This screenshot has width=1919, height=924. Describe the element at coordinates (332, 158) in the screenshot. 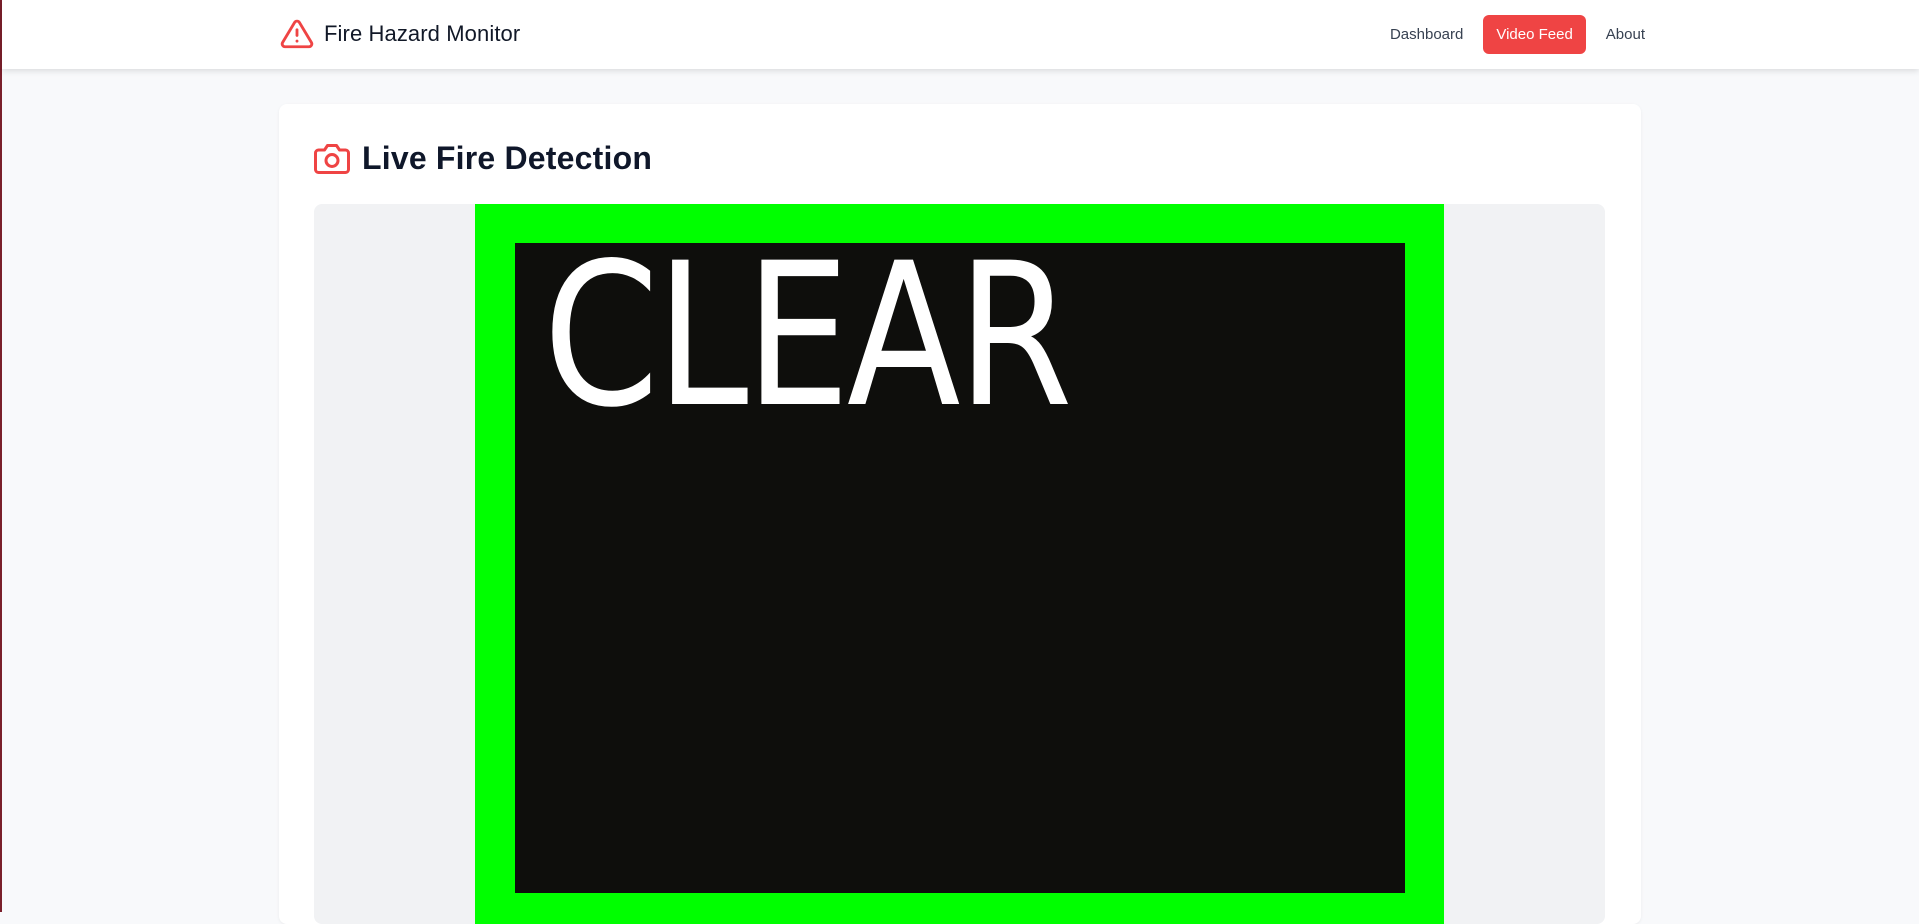

I see `camera-icon` at that location.